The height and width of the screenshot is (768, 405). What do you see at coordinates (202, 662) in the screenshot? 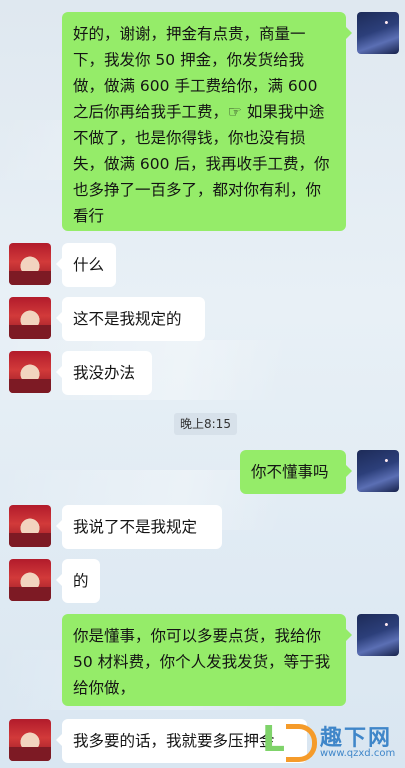
I see `message-text: 你是懂事，你可以多要点货，我给你 50 材料费，你个人发我发货，等于我给你做，` at bounding box center [202, 662].